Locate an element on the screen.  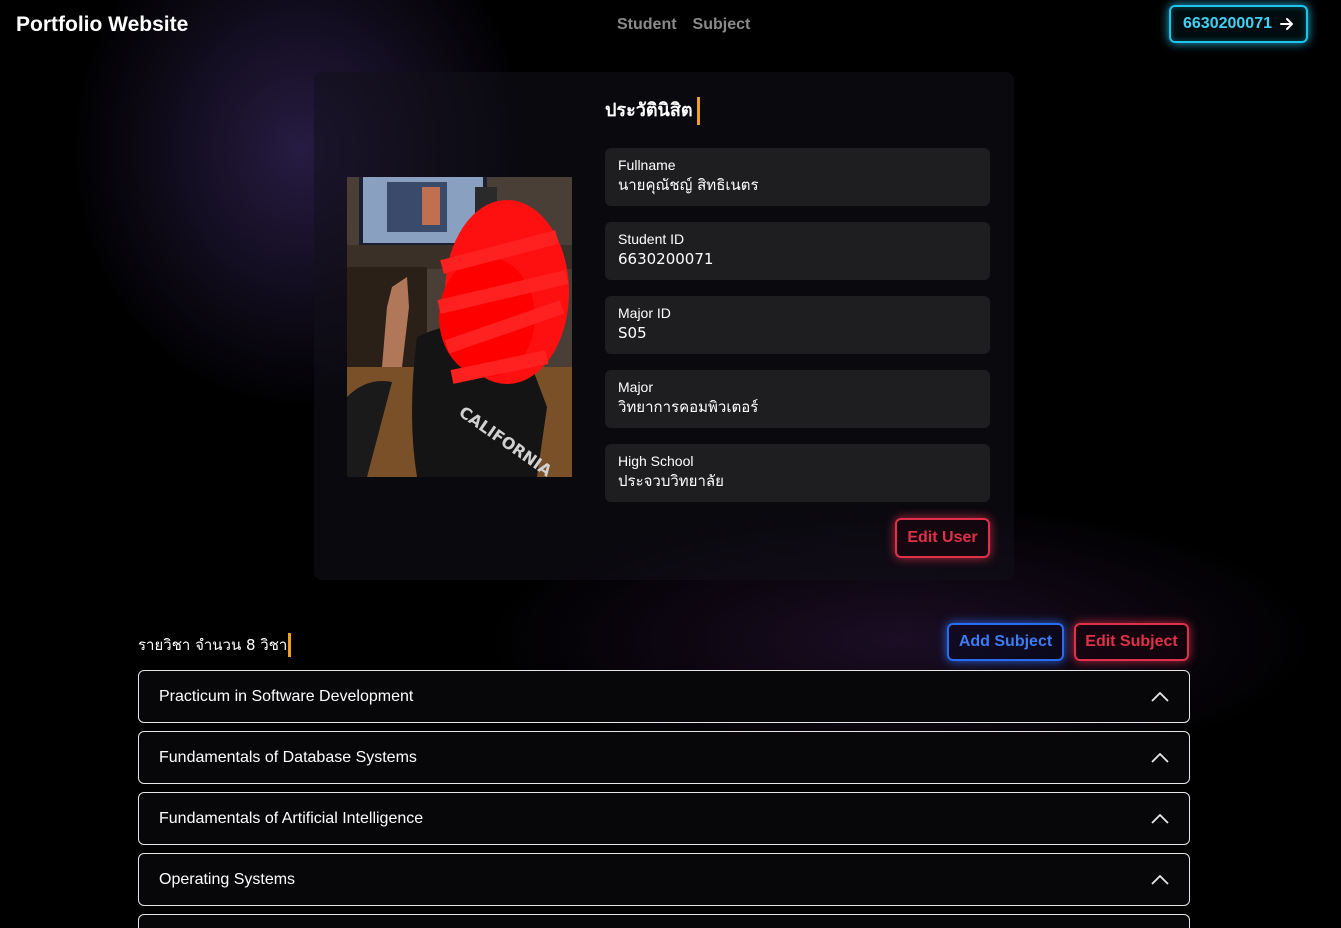
edit-subject-button: Edit Subject is located at coordinates (1131, 642).